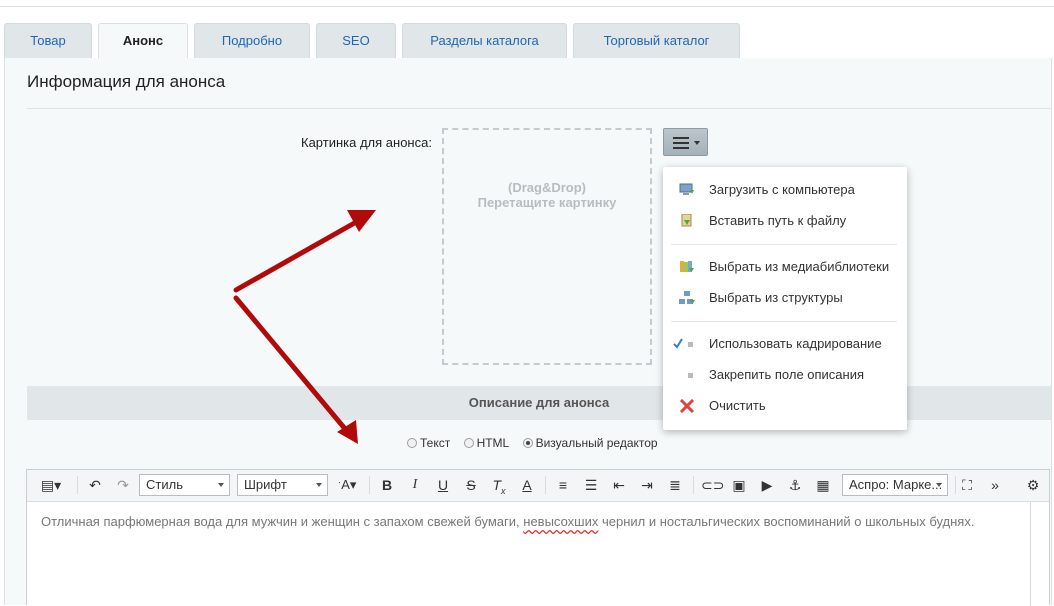 Image resolution: width=1054 pixels, height=606 pixels. What do you see at coordinates (297, 255) in the screenshot?
I see `arrow-to-dropzone` at bounding box center [297, 255].